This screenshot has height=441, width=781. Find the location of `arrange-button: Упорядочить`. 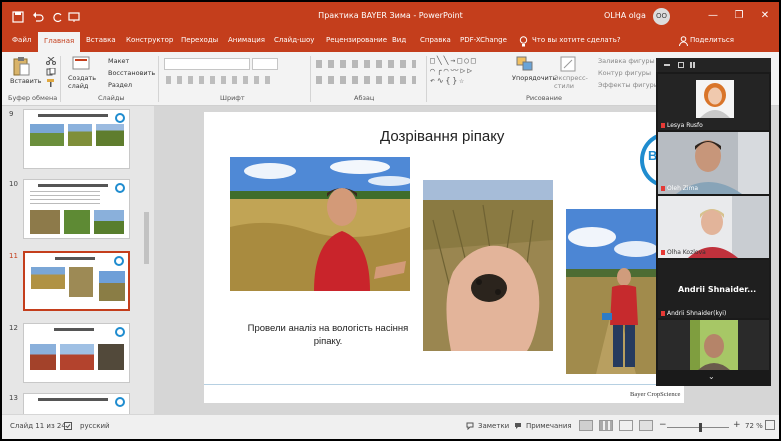

arrange-button: Упорядочить is located at coordinates (534, 78).